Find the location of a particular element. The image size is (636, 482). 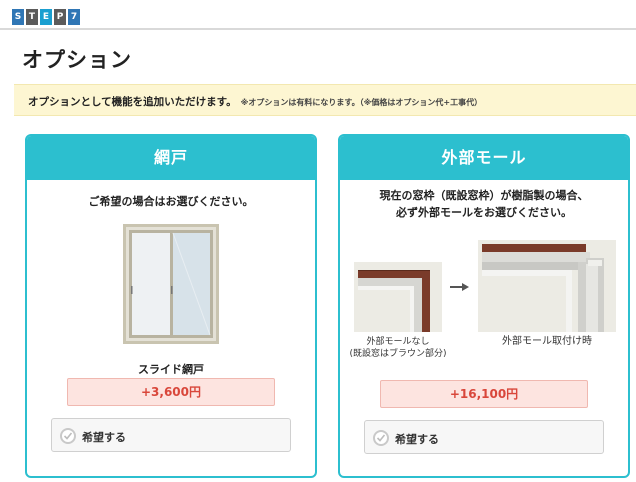

before-caption-line2: (既設窓はブラウン部分) is located at coordinates (398, 354).